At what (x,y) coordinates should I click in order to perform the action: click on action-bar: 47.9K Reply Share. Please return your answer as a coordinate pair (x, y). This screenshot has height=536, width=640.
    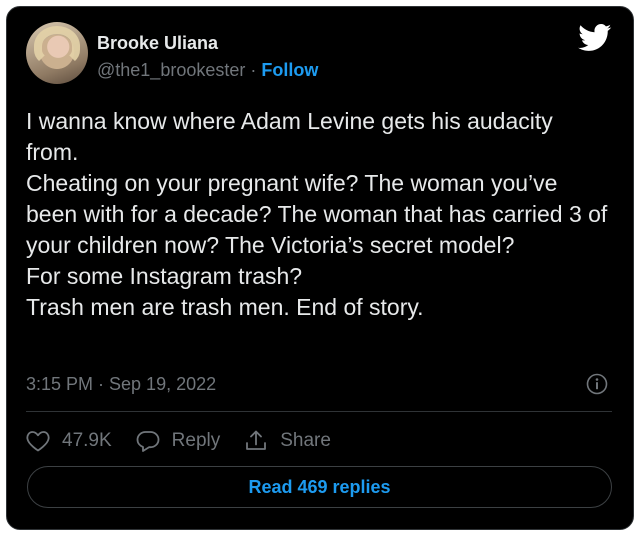
    Looking at the image, I should click on (190, 441).